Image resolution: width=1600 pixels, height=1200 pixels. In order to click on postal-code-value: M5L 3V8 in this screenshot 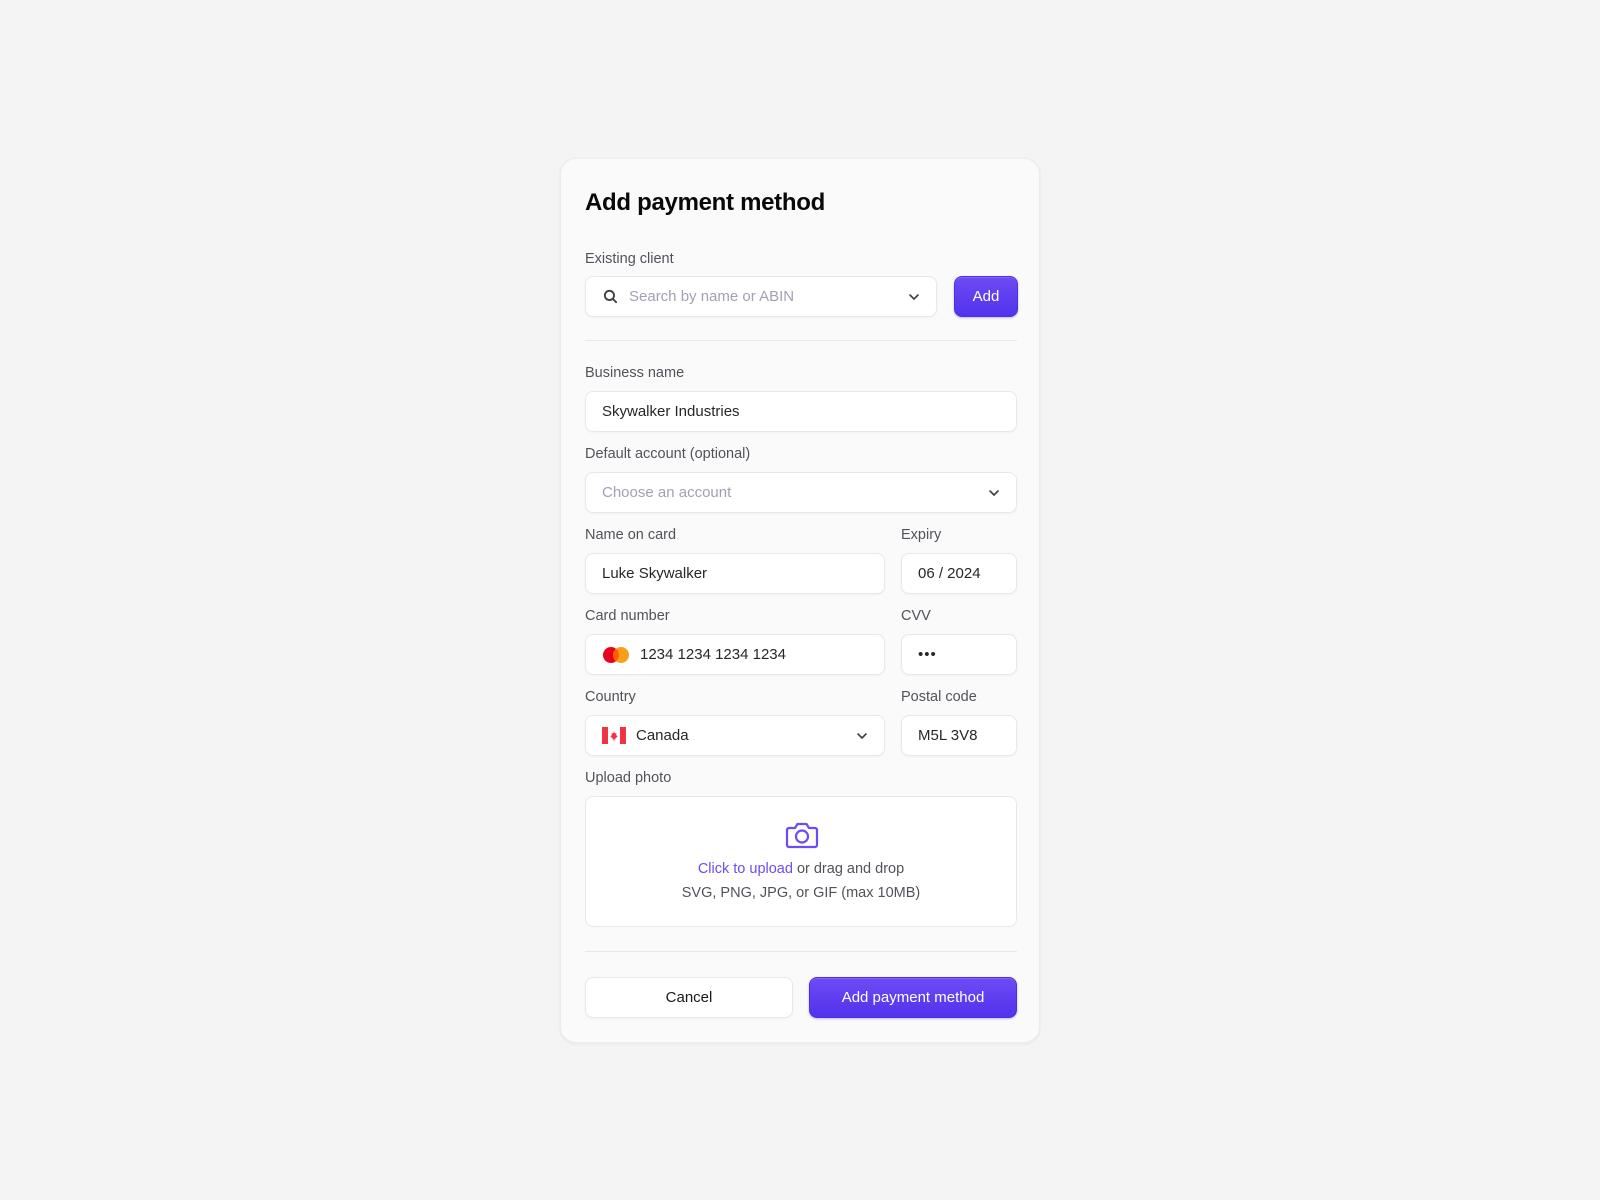, I will do `click(948, 735)`.